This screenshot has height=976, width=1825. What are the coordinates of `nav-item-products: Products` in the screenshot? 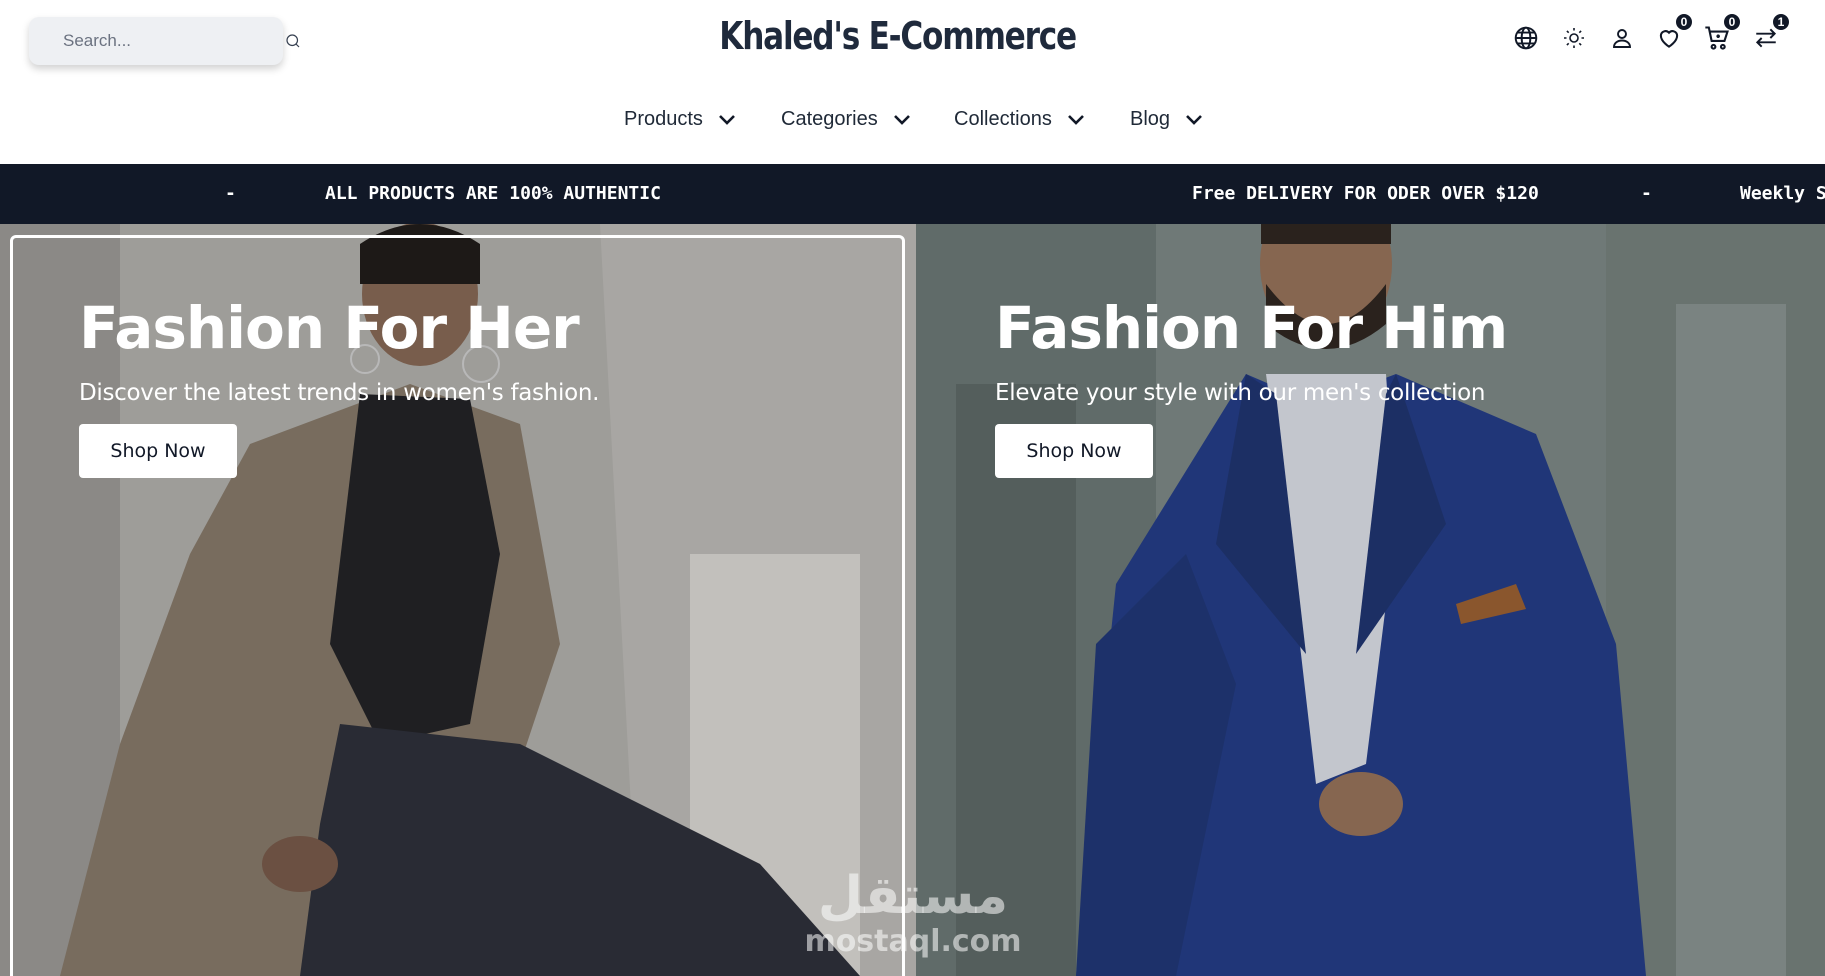 It's located at (680, 119).